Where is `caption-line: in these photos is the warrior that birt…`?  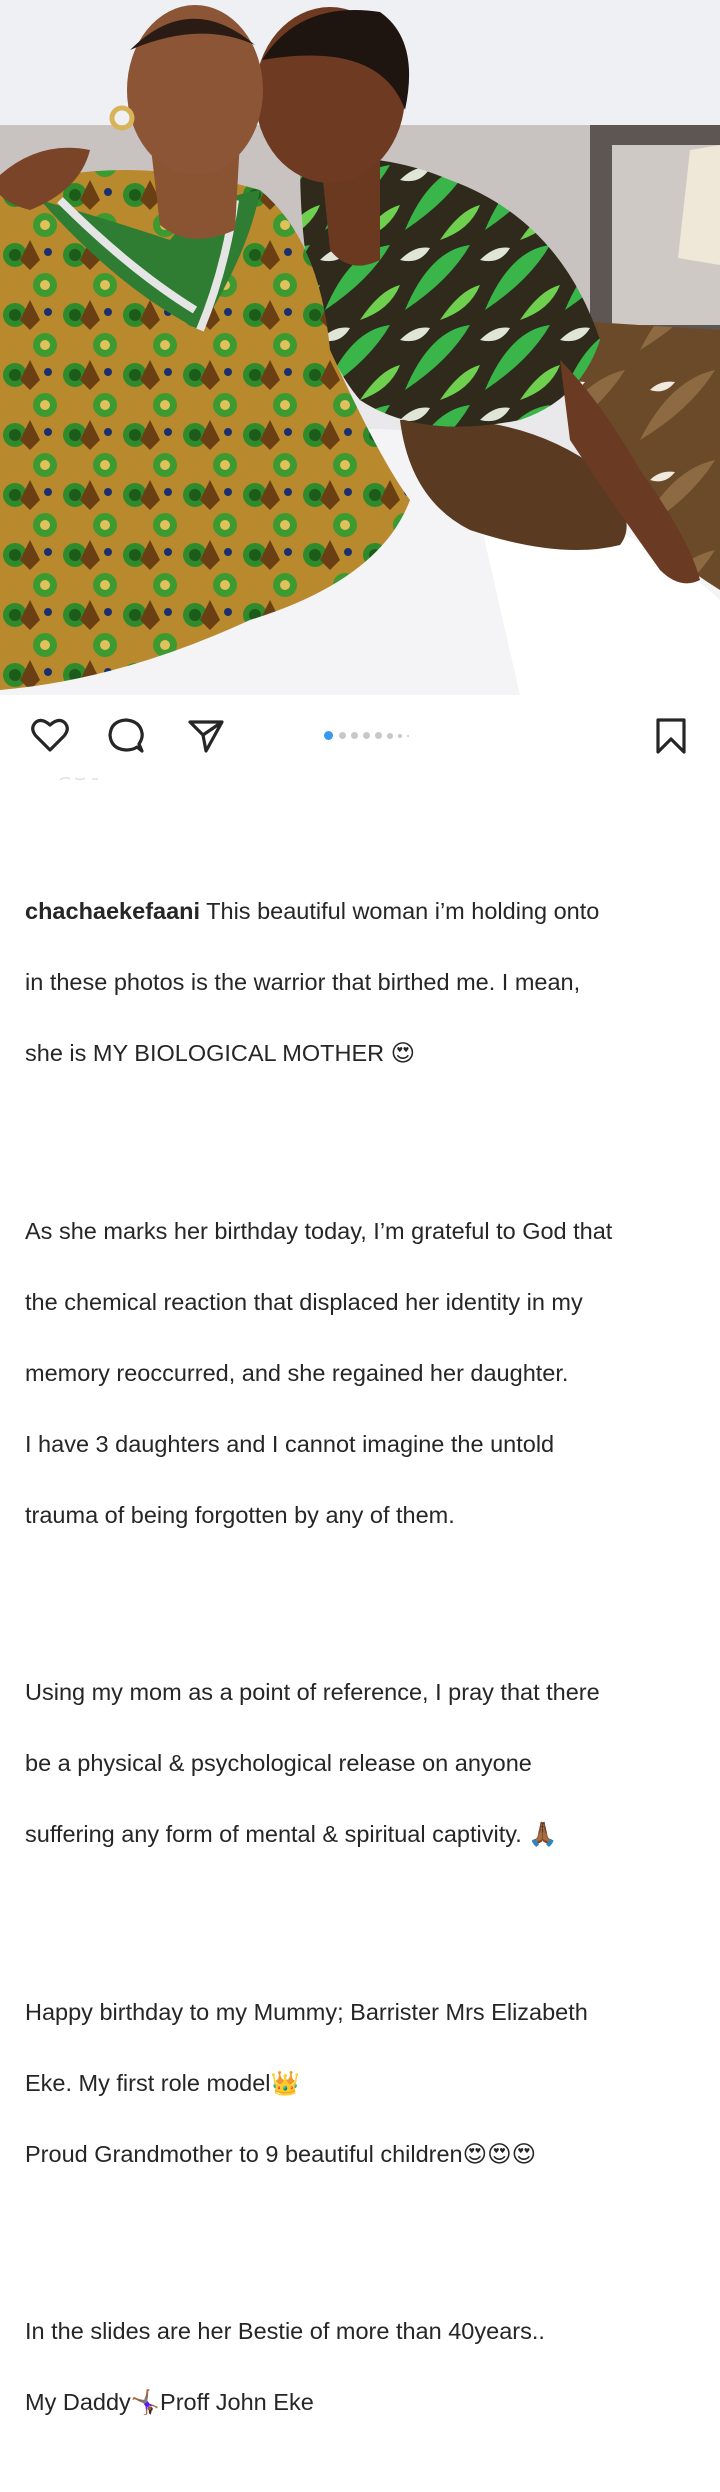 caption-line: in these photos is the warrior that birt… is located at coordinates (303, 982).